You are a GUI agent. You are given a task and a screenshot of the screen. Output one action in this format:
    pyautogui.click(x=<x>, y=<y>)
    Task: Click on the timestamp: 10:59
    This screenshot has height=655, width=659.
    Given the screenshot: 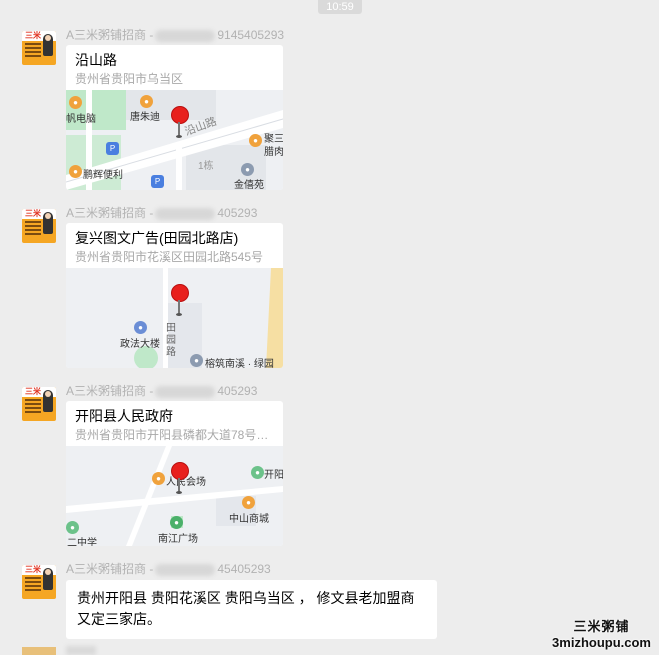 What is the action you would take?
    pyautogui.click(x=340, y=7)
    